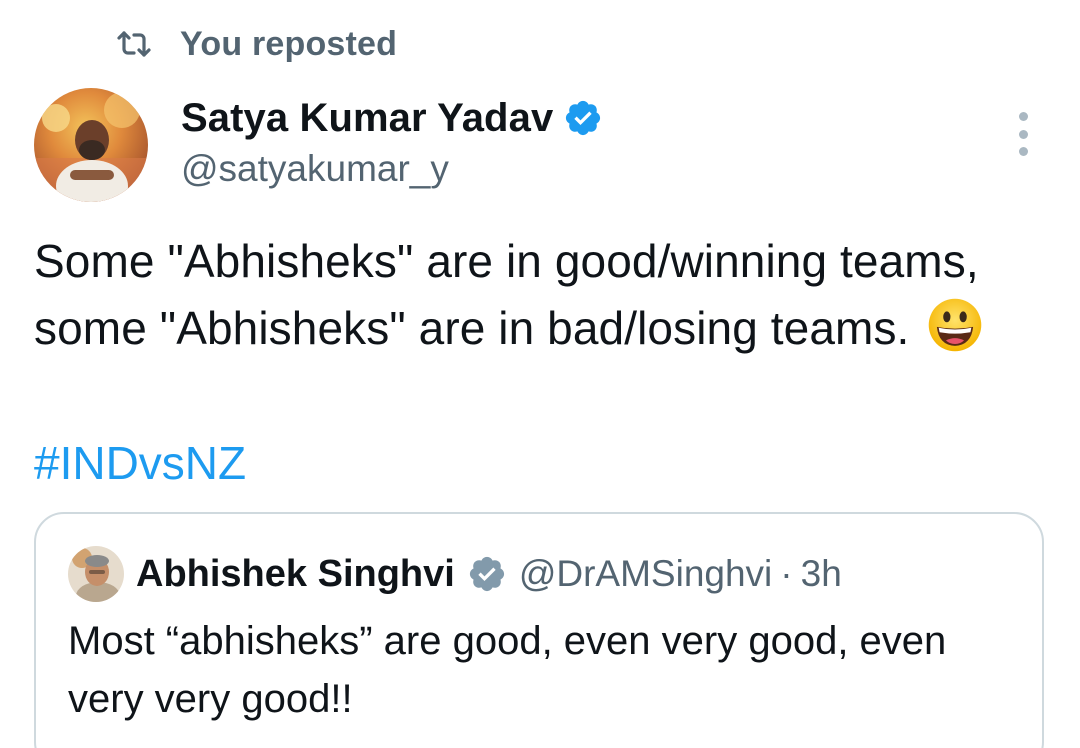 The height and width of the screenshot is (748, 1080). I want to click on hashtag-link: #INDvsNZ, so click(140, 463).